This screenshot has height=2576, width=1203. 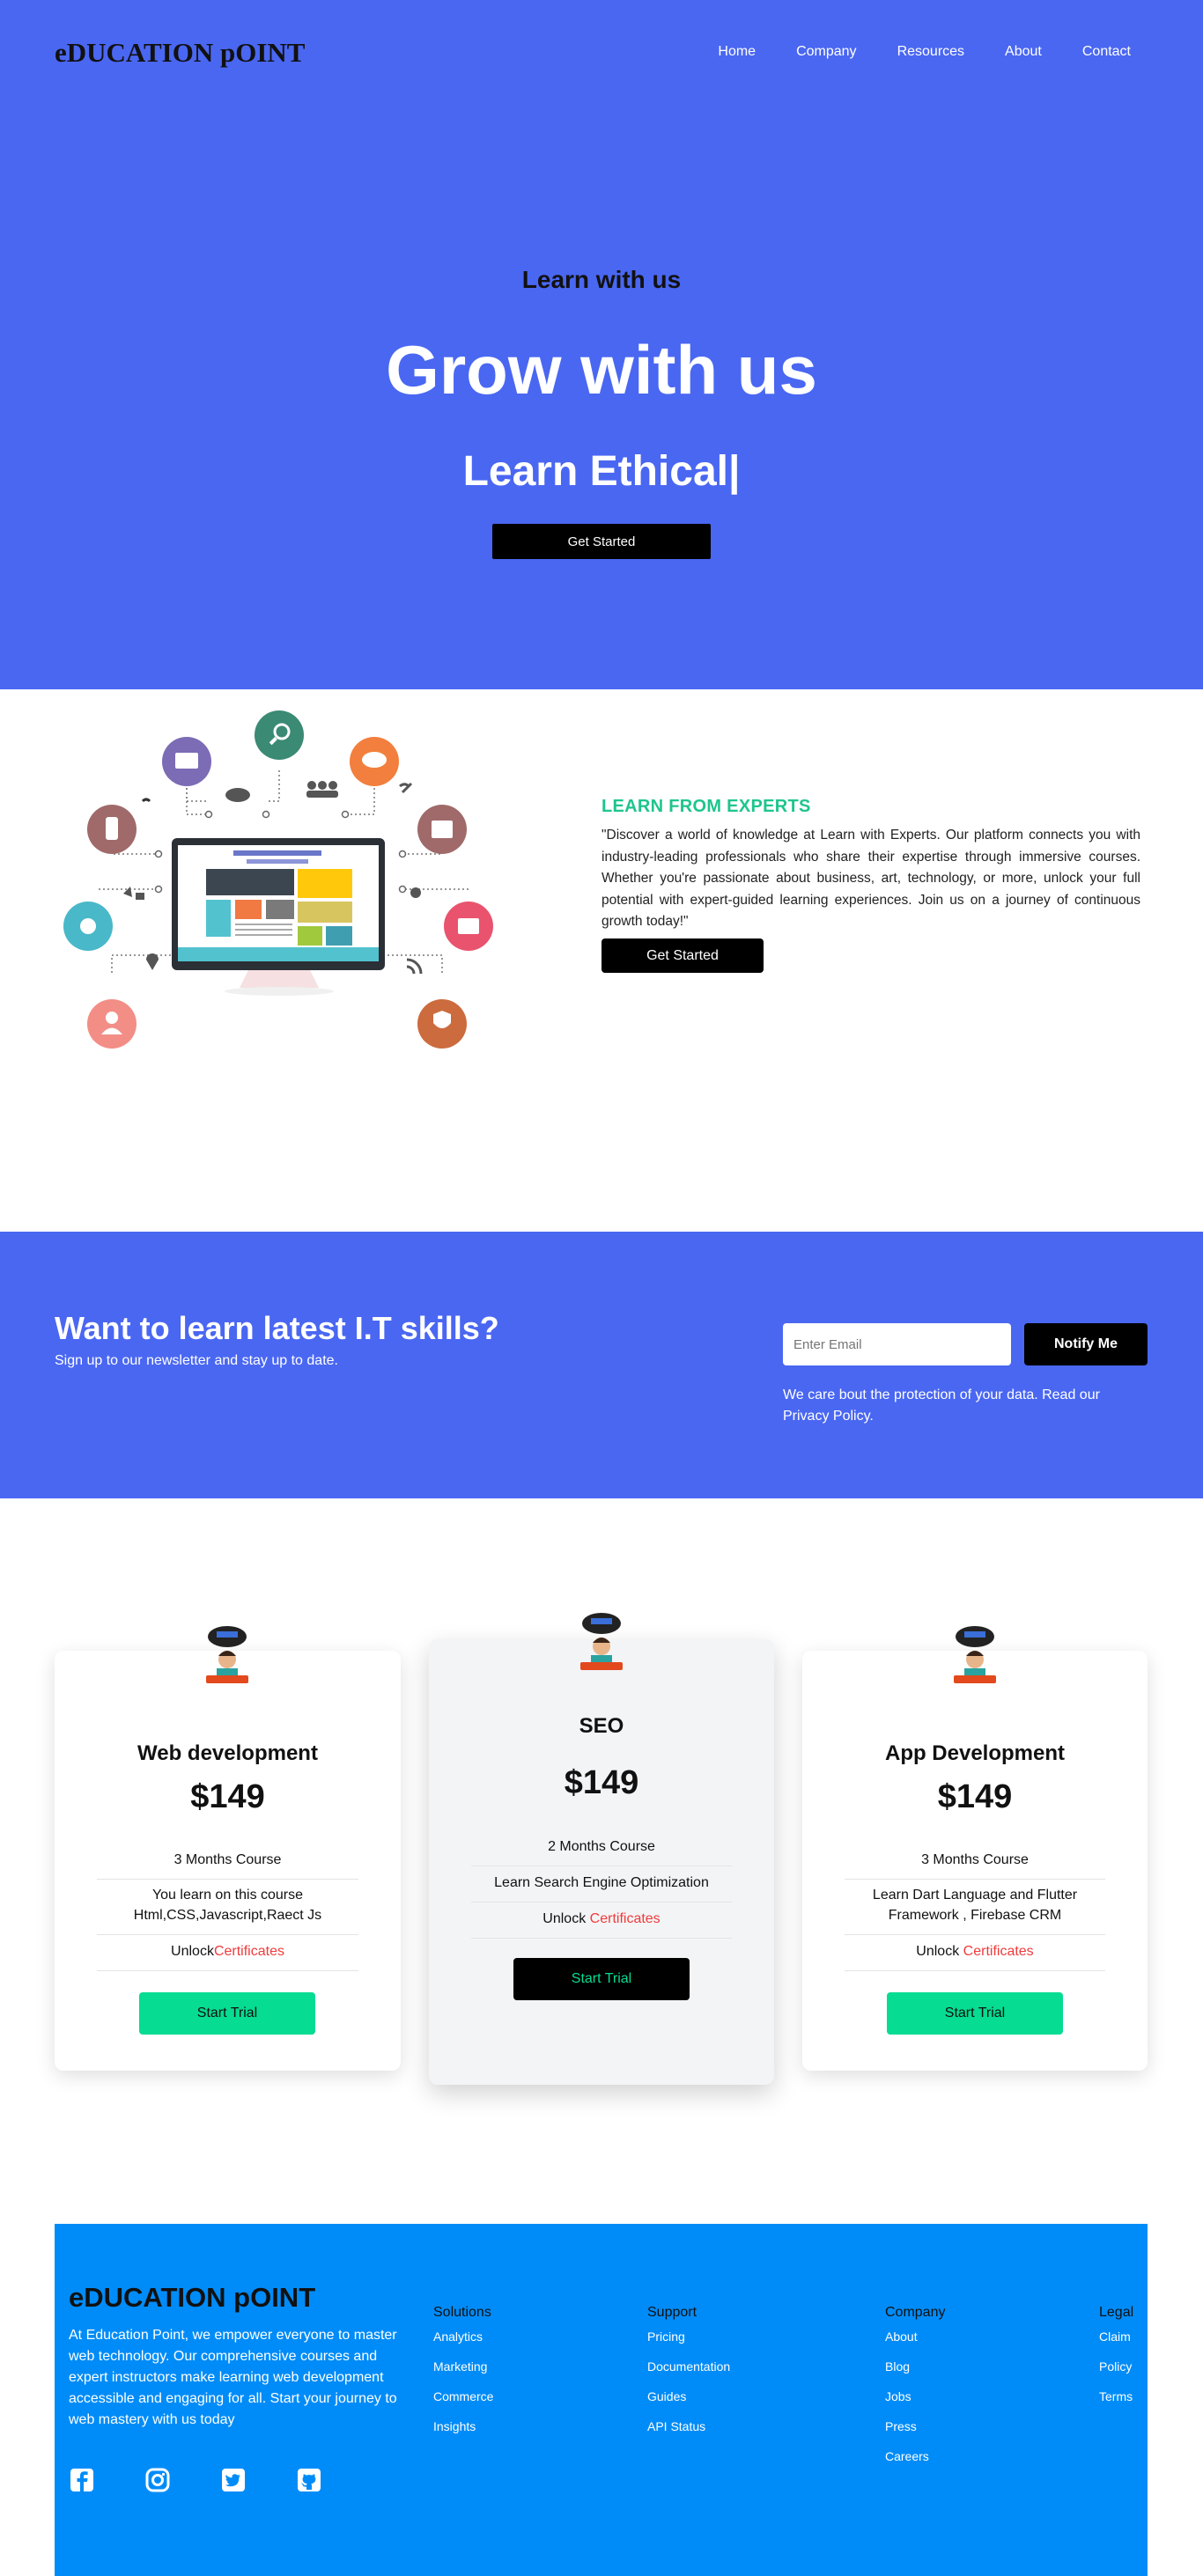 What do you see at coordinates (322, 790) in the screenshot?
I see `group-icon` at bounding box center [322, 790].